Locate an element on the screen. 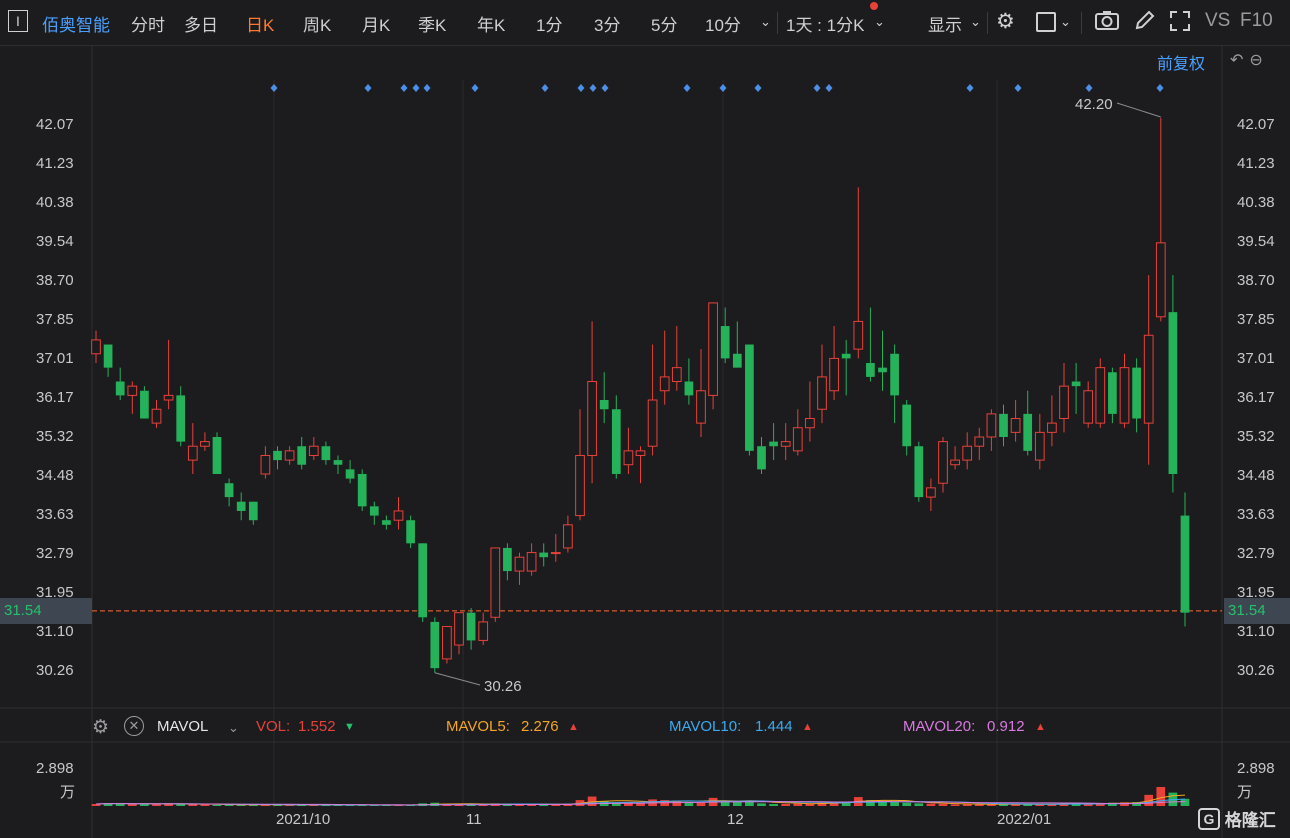 Image resolution: width=1290 pixels, height=838 pixels. date-axis: 2021/10 11 12 2022/01 is located at coordinates (663, 819).